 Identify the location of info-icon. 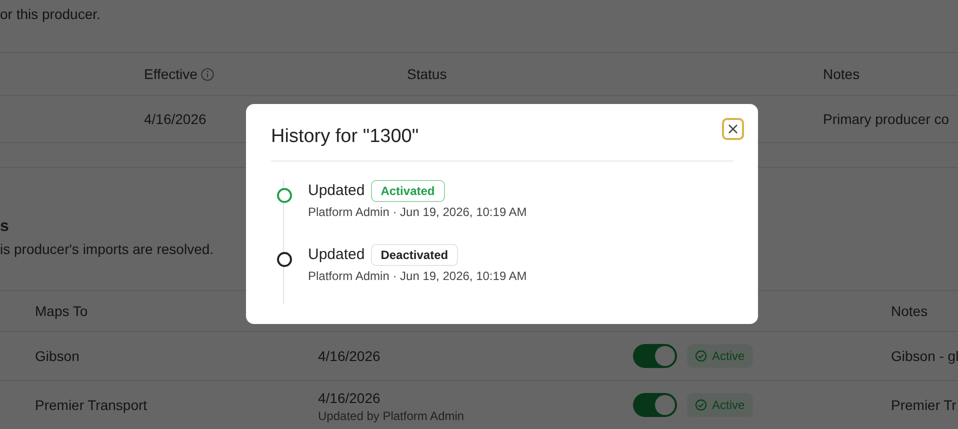
(207, 74).